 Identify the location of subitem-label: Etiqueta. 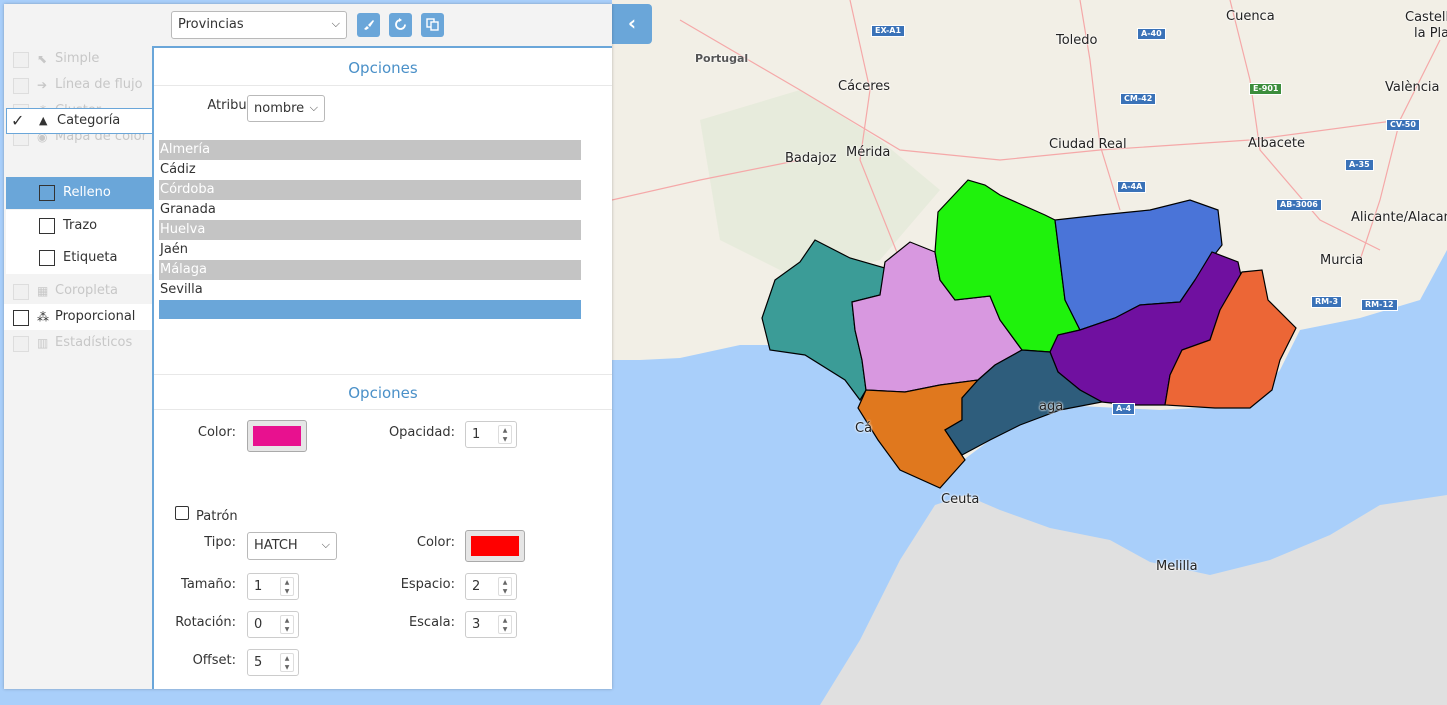
(90, 257).